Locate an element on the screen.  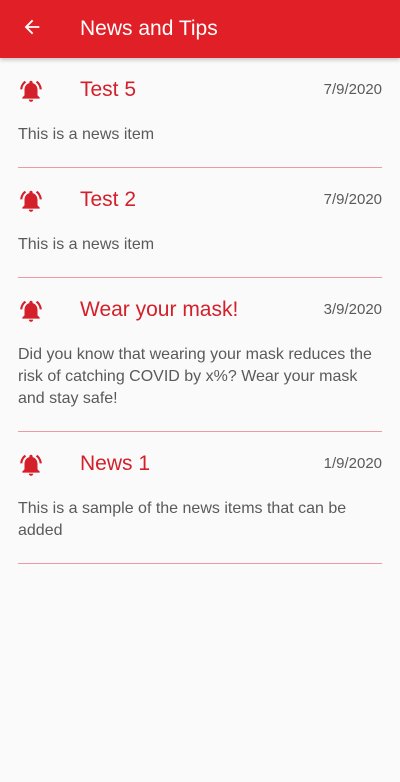
news-title: Test 2 is located at coordinates (108, 199).